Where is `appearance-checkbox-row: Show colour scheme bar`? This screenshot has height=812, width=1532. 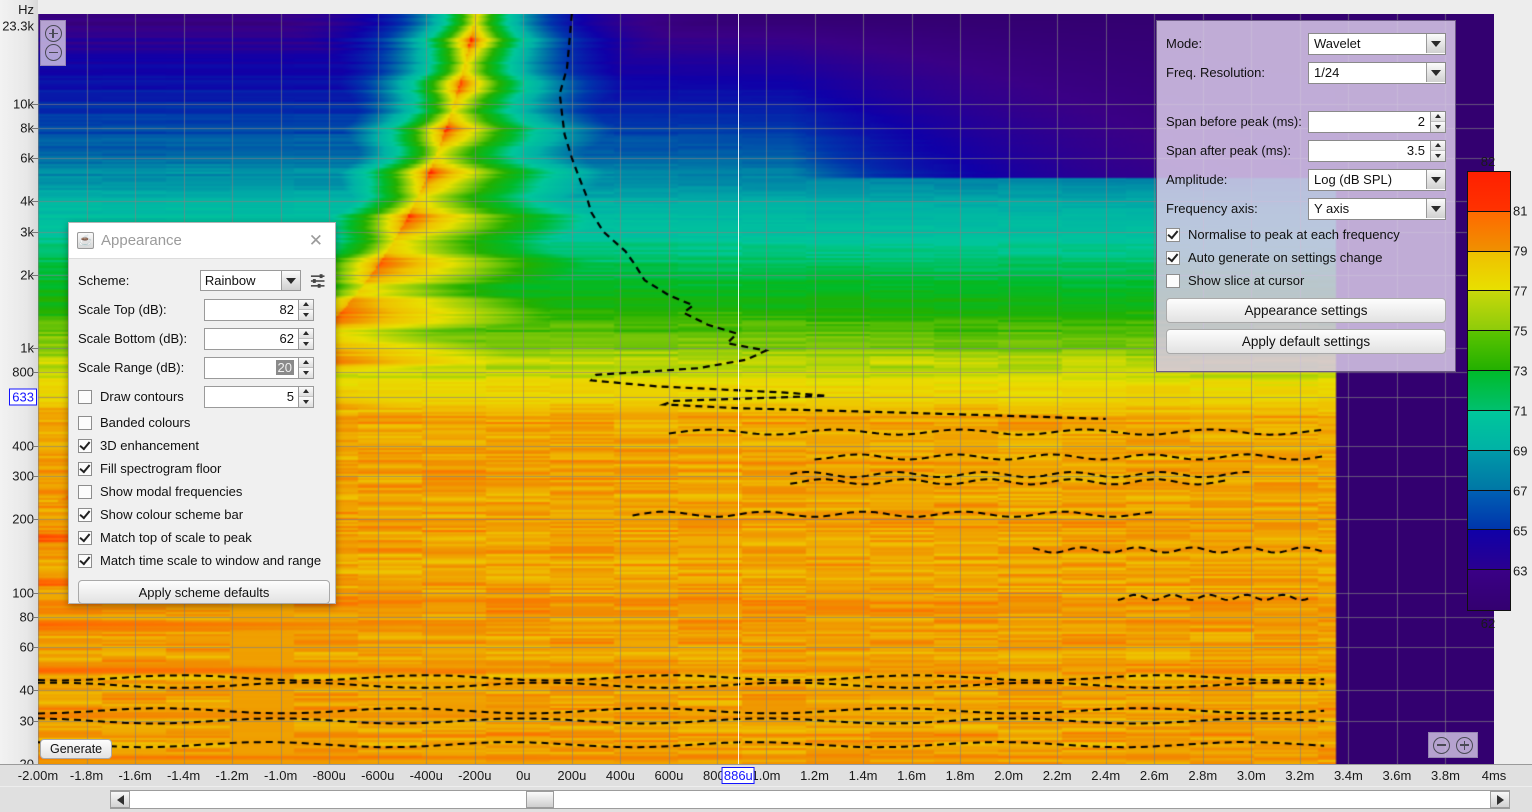
appearance-checkbox-row: Show colour scheme bar is located at coordinates (202, 514).